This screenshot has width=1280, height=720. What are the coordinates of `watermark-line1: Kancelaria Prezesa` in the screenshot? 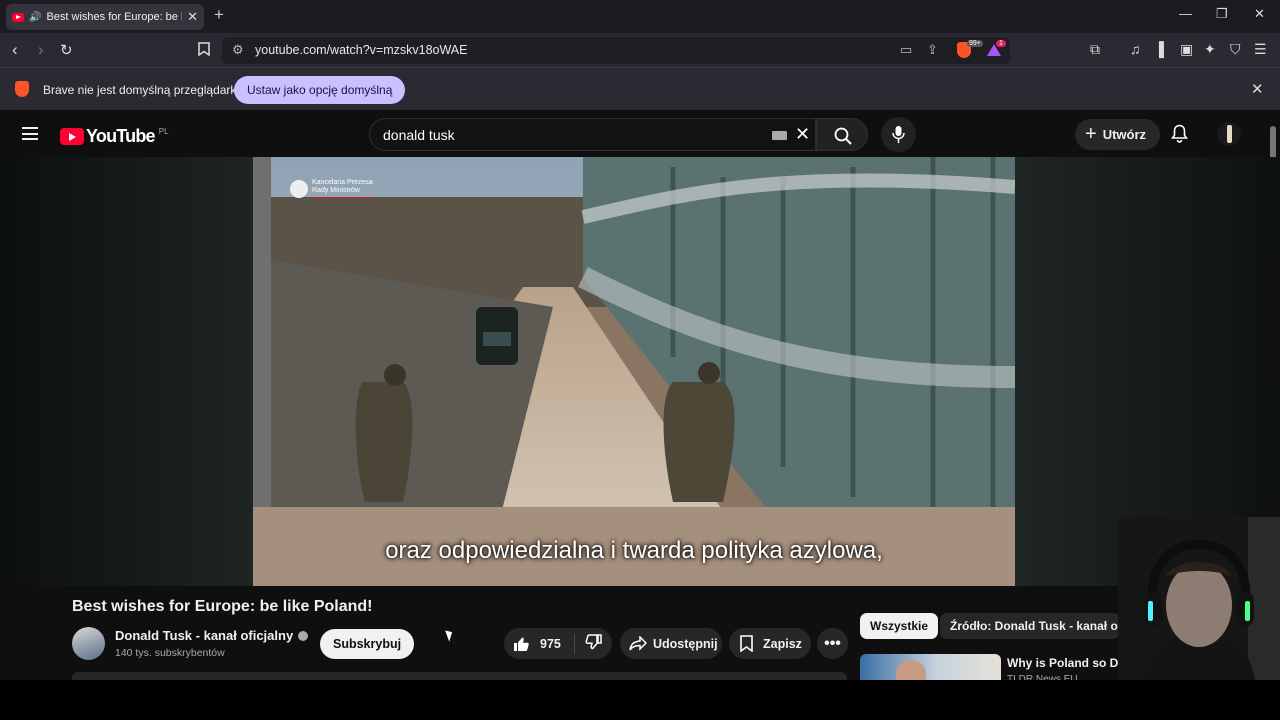 It's located at (342, 182).